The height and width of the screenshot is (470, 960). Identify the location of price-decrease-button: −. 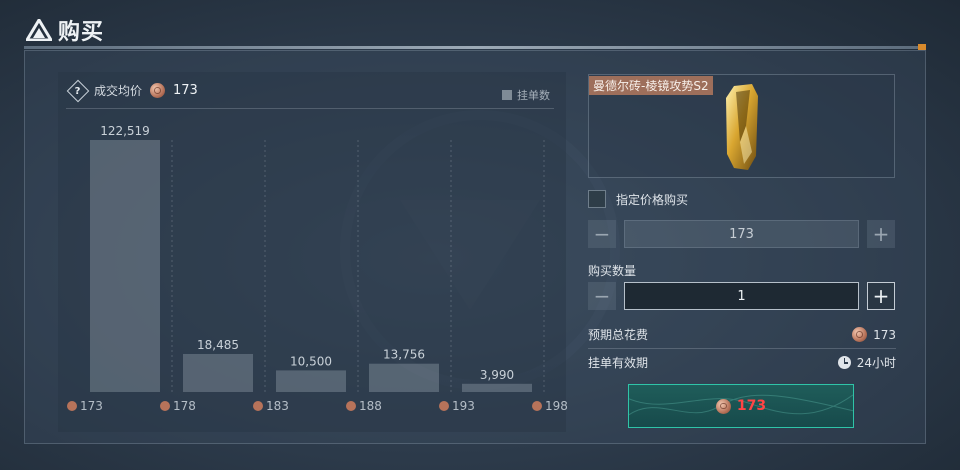
(602, 234).